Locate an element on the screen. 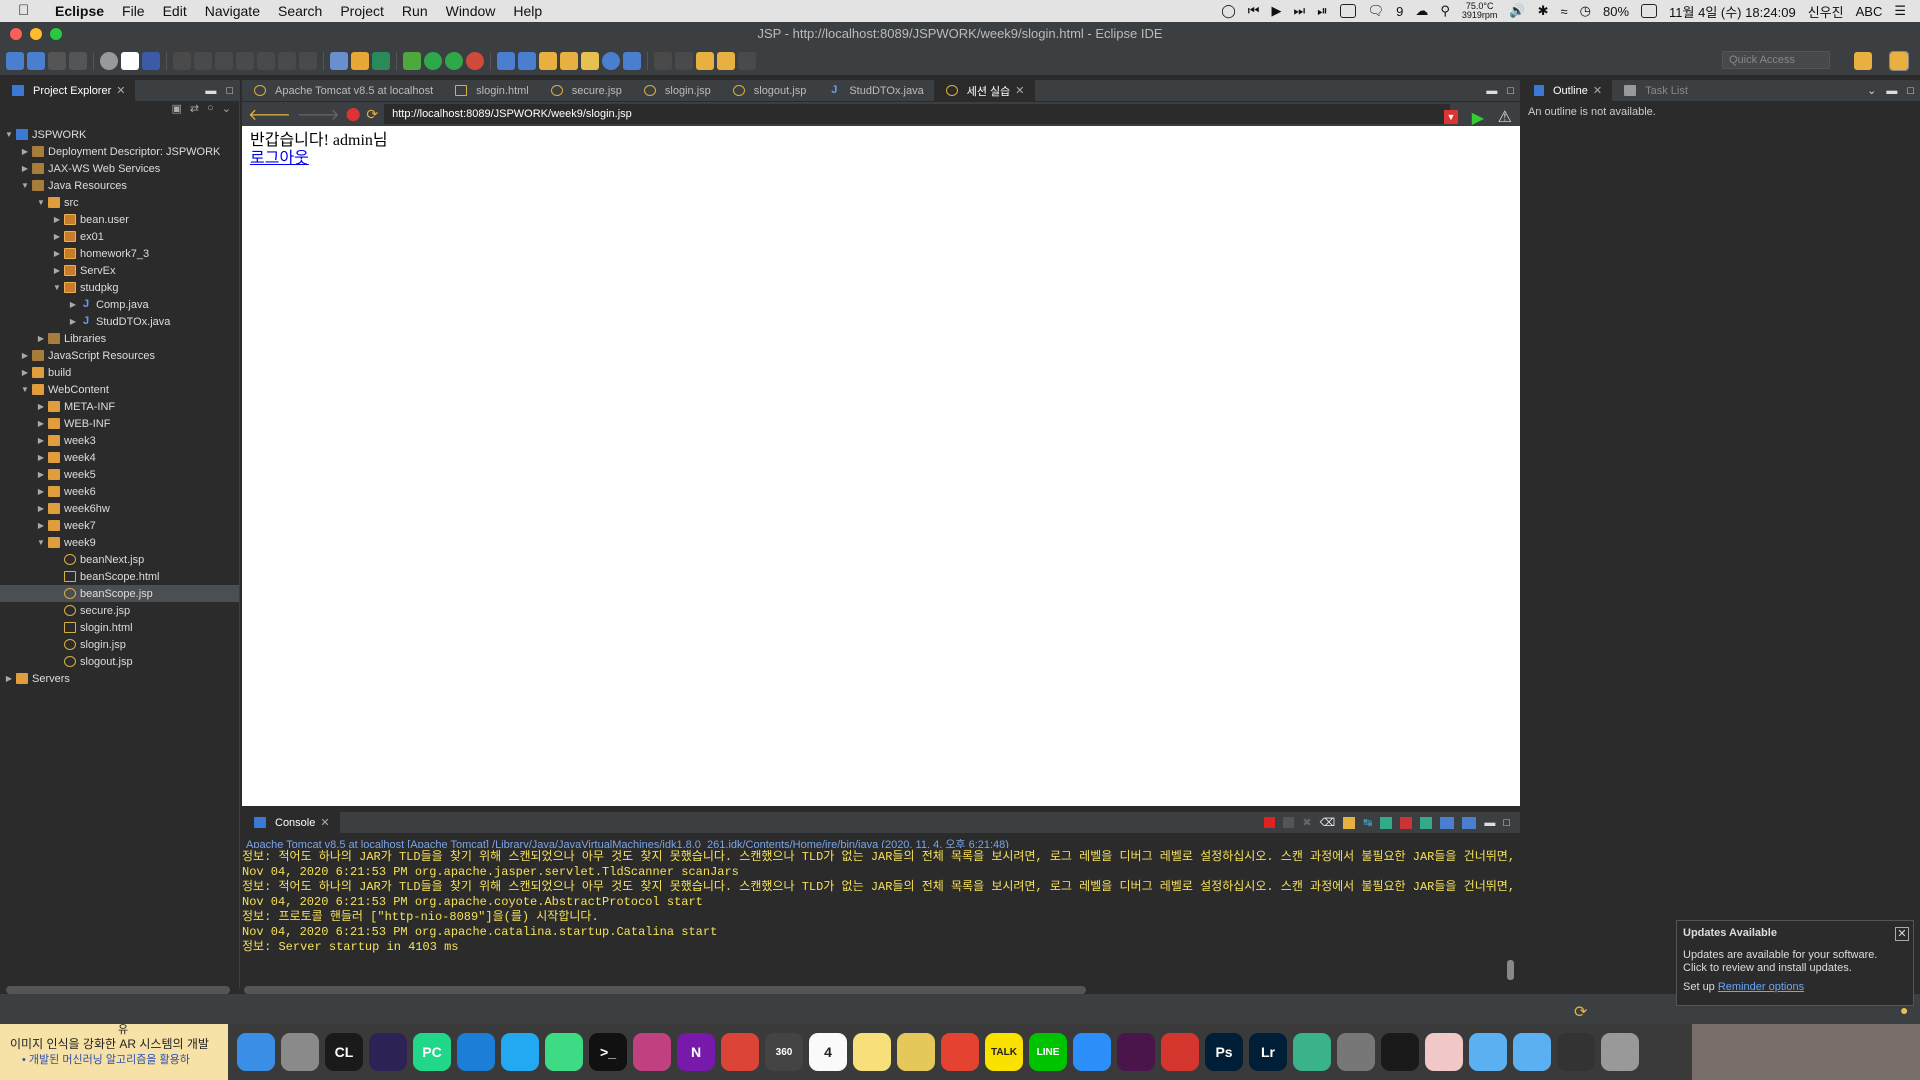 This screenshot has height=1080, width=1920. back-icon is located at coordinates (726, 60).